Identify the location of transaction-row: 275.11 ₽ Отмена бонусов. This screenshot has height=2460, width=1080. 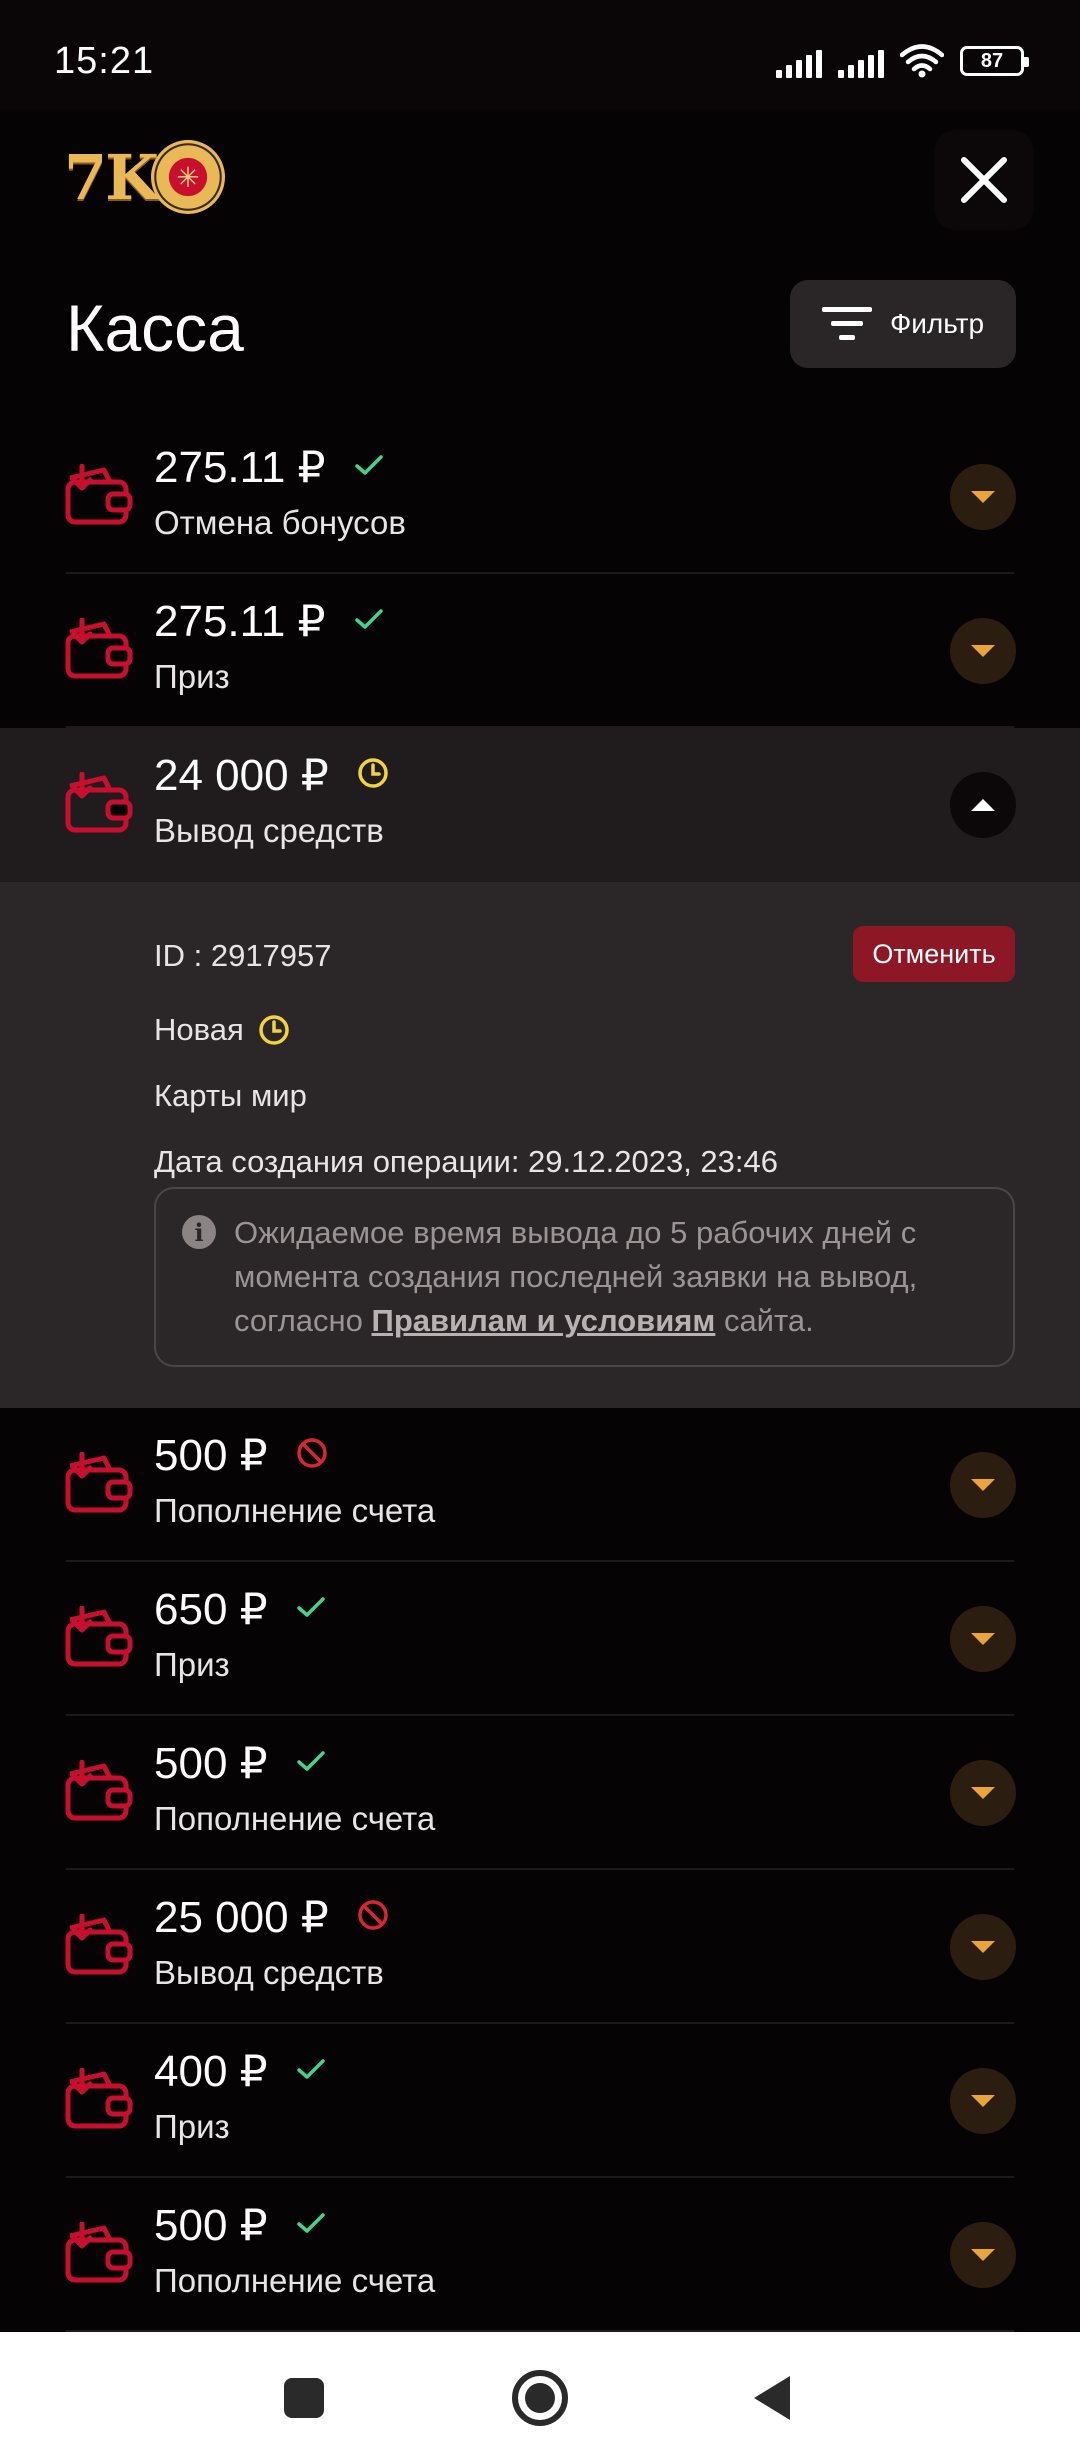
(540, 497).